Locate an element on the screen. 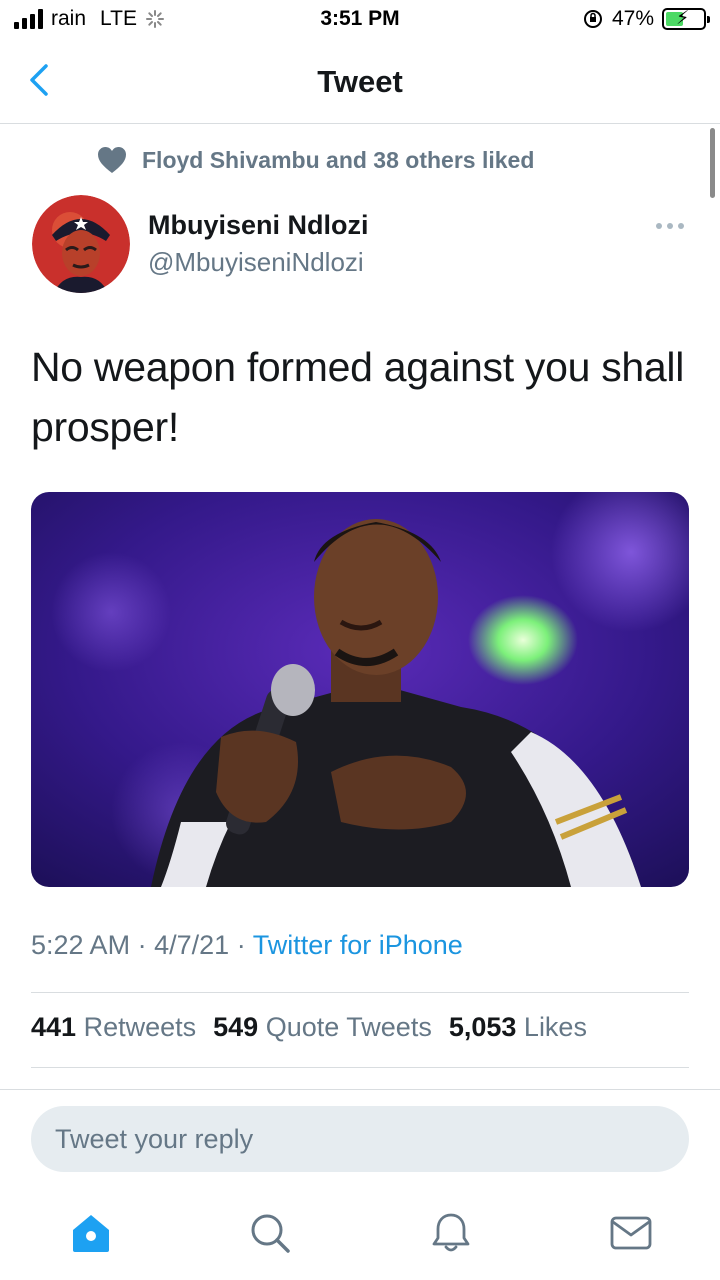  home-icon is located at coordinates (91, 1233).